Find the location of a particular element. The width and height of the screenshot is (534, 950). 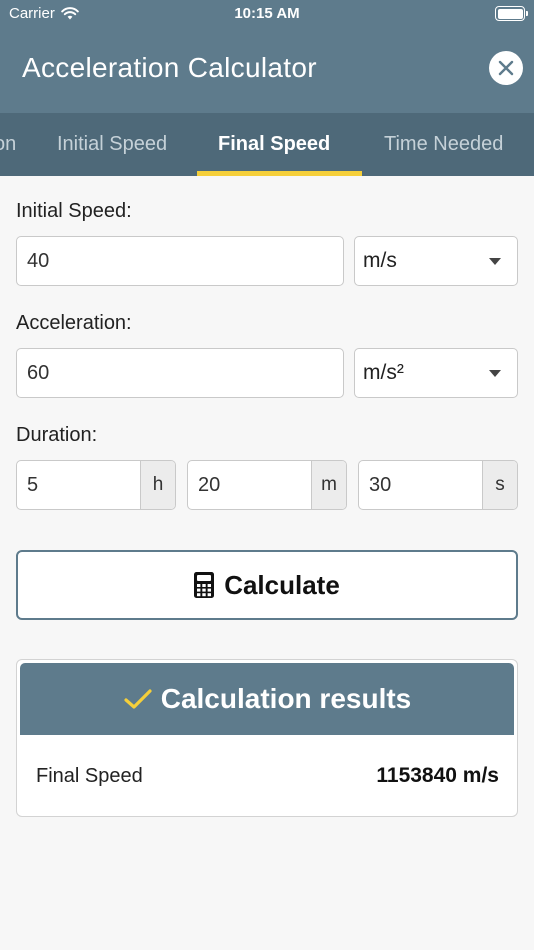

tab-initial-speed: Initial Speed is located at coordinates (112, 144).